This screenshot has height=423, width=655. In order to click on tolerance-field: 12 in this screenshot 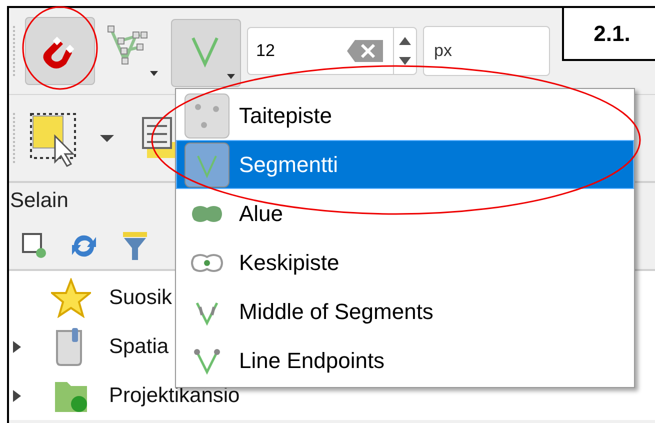, I will do `click(332, 51)`.